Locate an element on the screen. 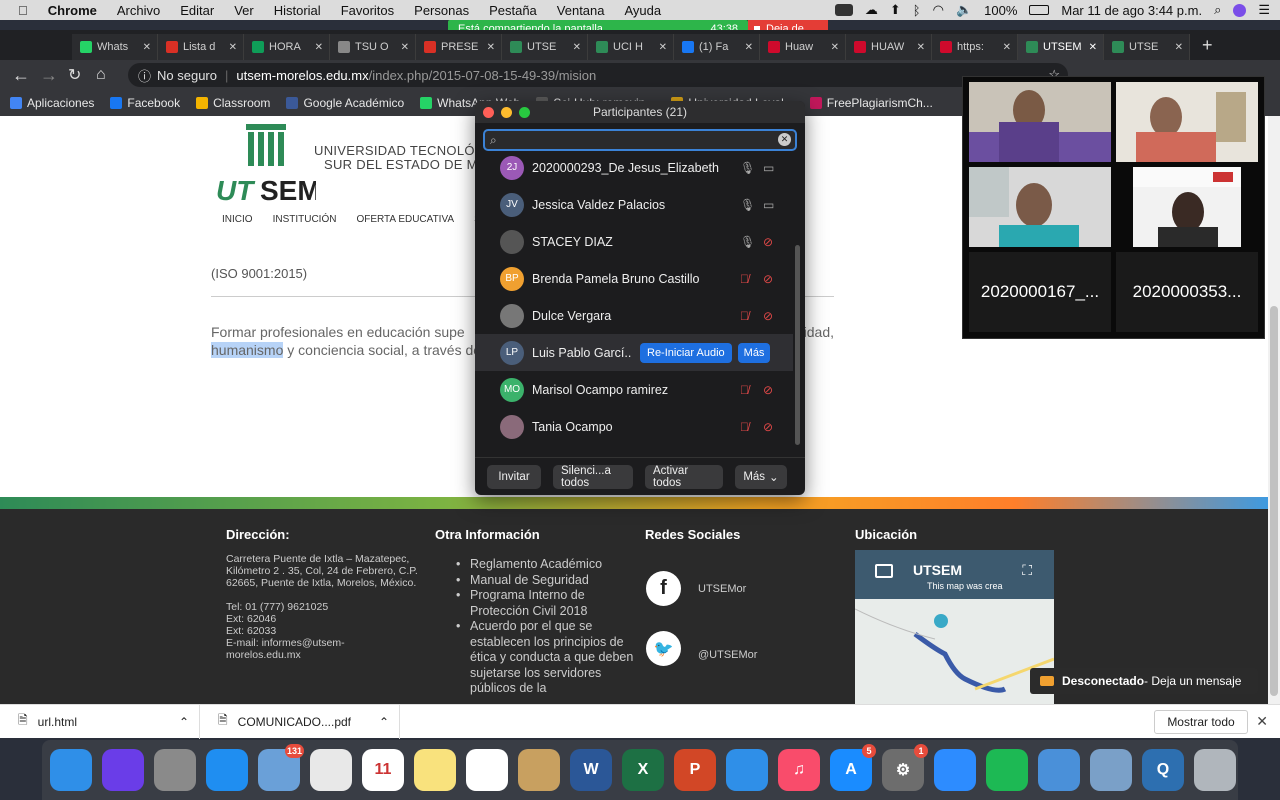  participant-row: MO Marisol Ocampo ramirez 🎙̸ ⊘ is located at coordinates (634, 389).